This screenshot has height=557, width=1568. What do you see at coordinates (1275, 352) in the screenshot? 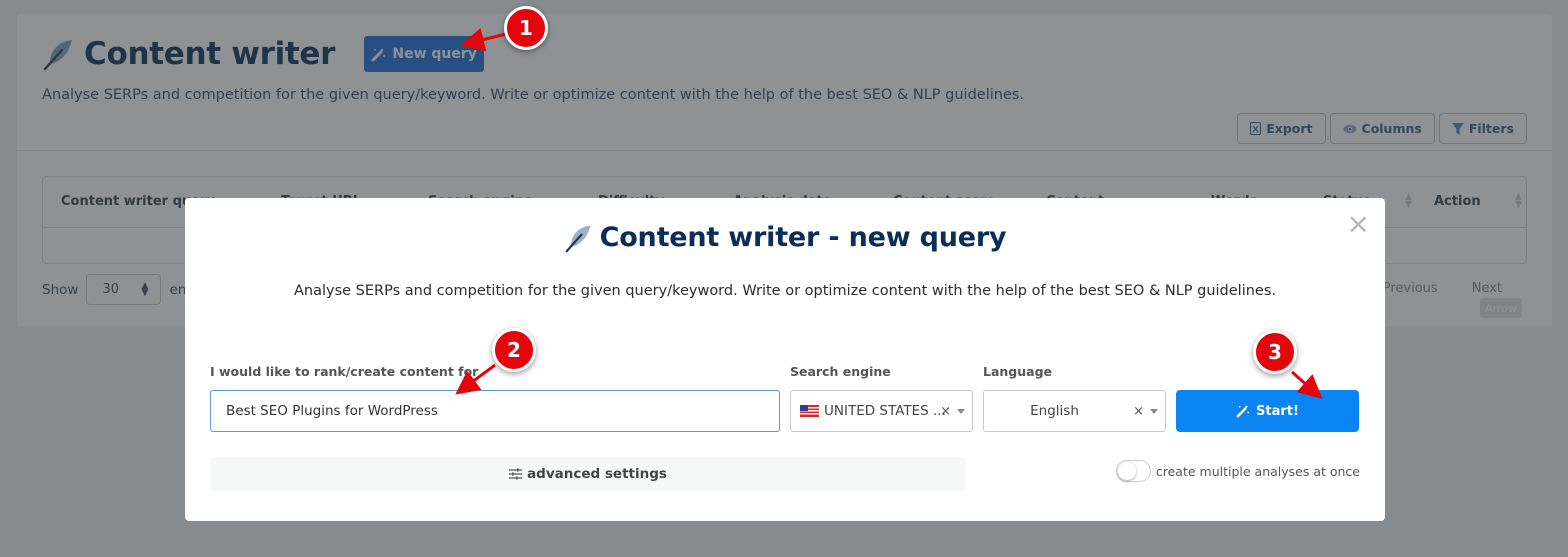
I see `callout-3: 3` at bounding box center [1275, 352].